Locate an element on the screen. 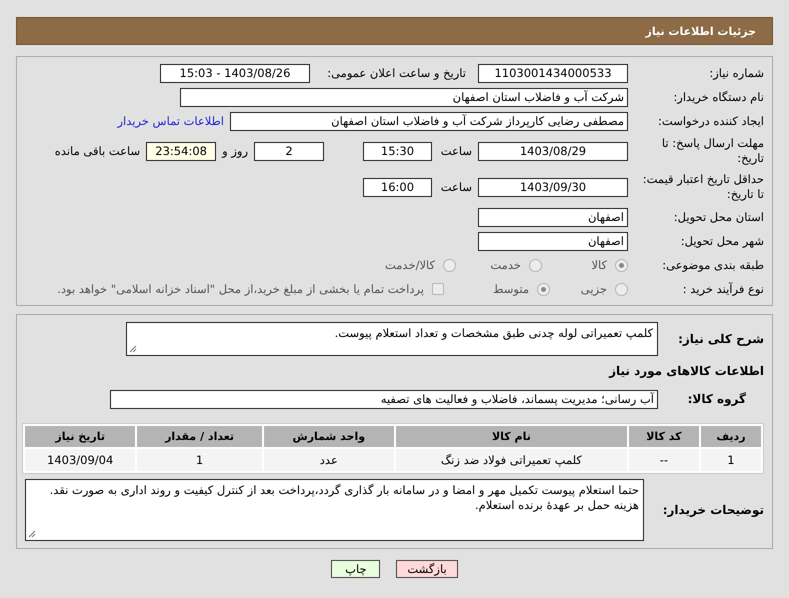 This screenshot has height=598, width=789. field-label: توضیحات خریدار: is located at coordinates (713, 510).